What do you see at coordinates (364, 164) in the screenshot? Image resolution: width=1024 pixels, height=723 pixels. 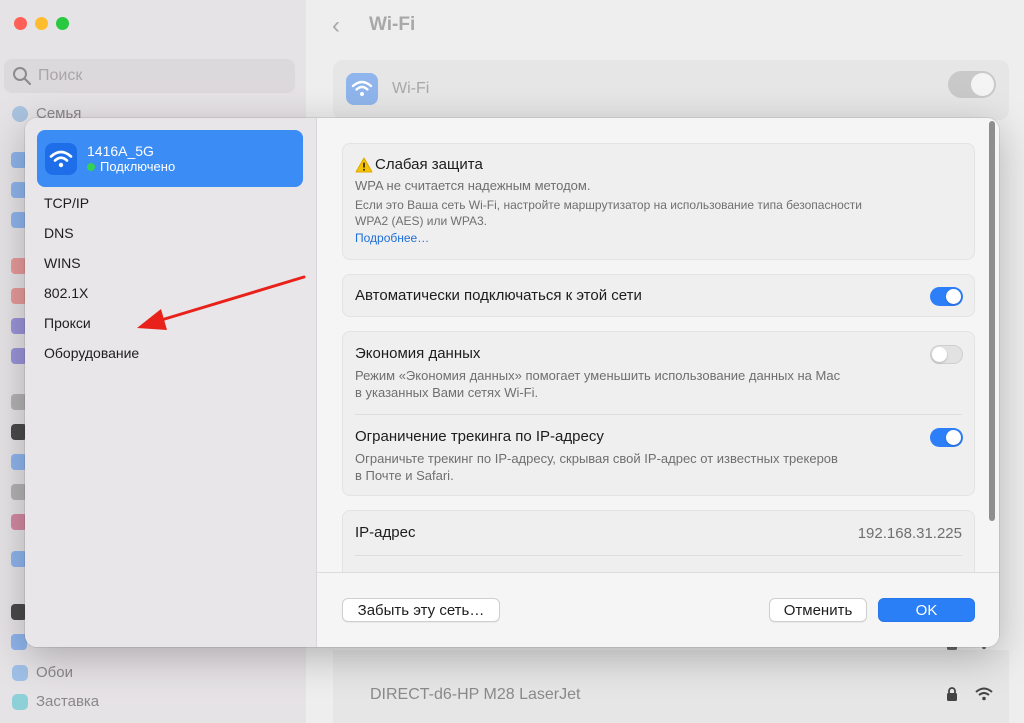 I see `warning-icon` at bounding box center [364, 164].